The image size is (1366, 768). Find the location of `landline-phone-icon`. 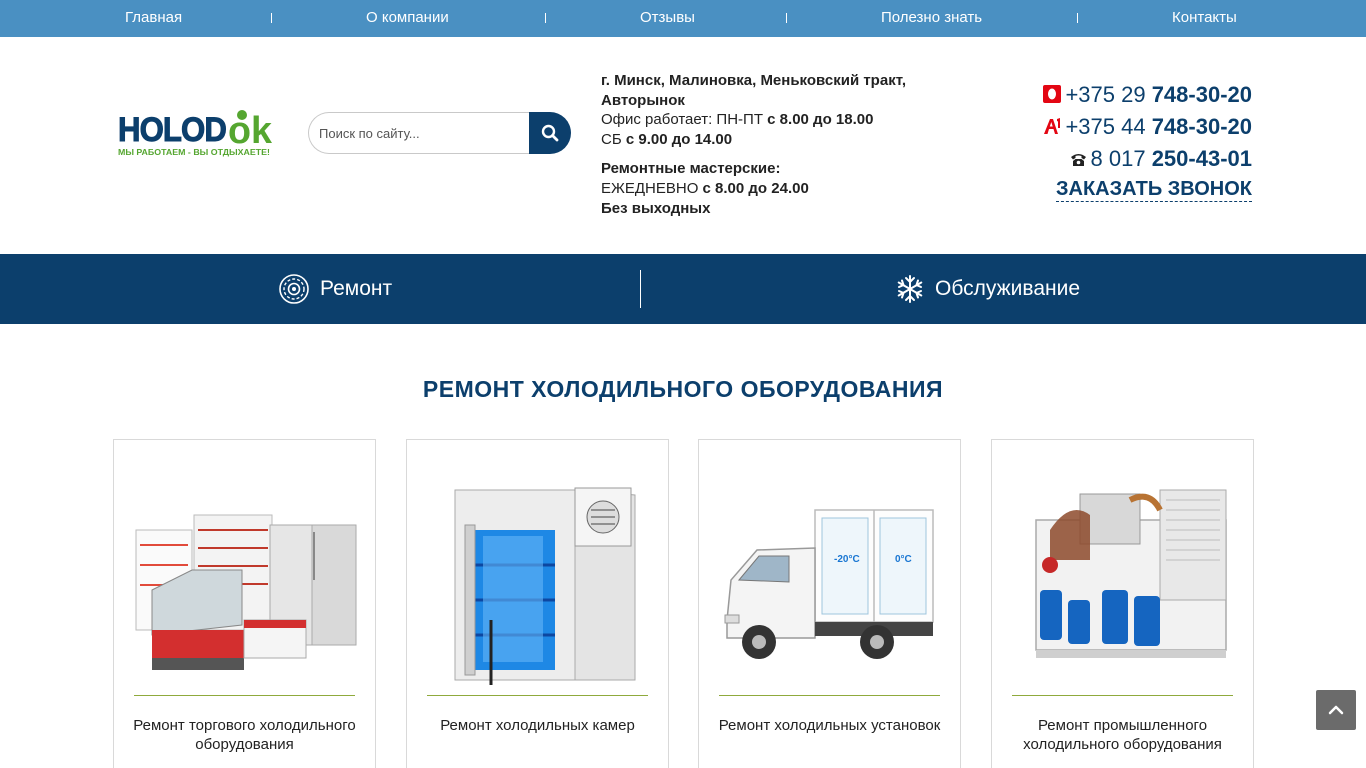

landline-phone-icon is located at coordinates (1078, 160).